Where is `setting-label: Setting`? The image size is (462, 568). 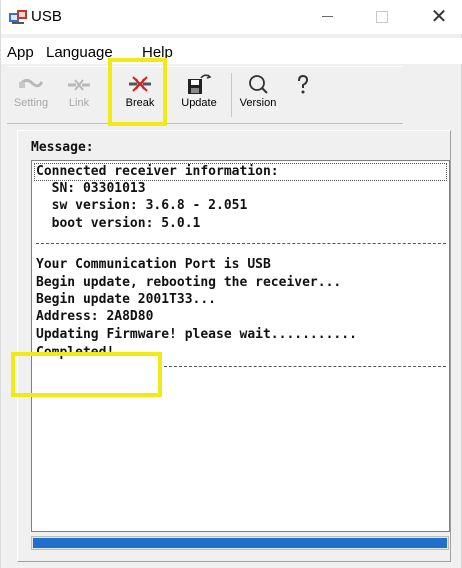
setting-label: Setting is located at coordinates (31, 103).